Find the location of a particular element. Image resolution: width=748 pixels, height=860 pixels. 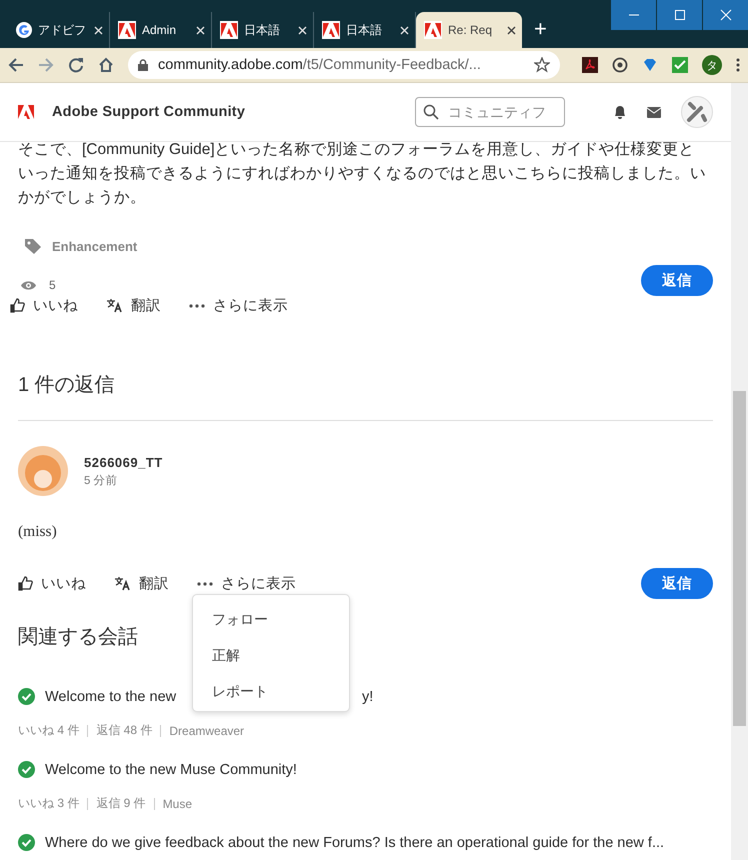

site-title: Adobe Support Community is located at coordinates (149, 112).